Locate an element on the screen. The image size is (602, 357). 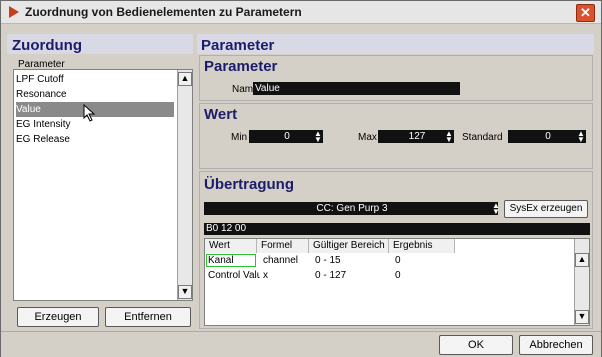
cc-select-value: CC: Gen Purp 3 is located at coordinates (352, 208).